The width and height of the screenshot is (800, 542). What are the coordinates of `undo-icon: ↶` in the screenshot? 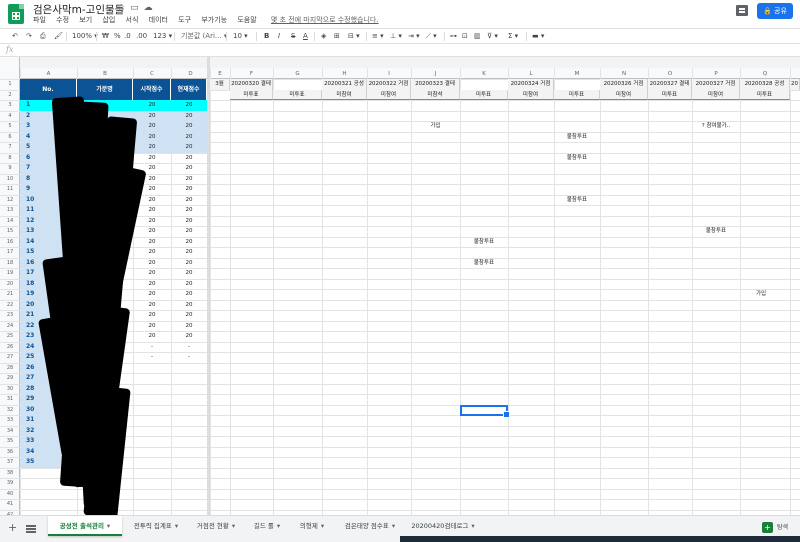 It's located at (15, 36).